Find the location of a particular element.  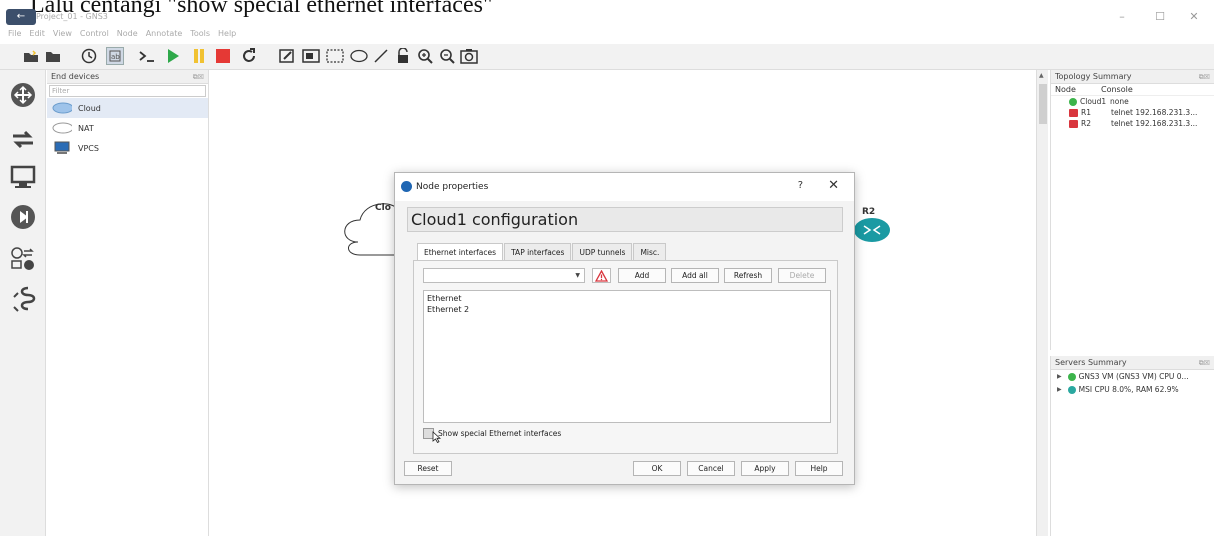

routers-category-icon is located at coordinates (23, 95).